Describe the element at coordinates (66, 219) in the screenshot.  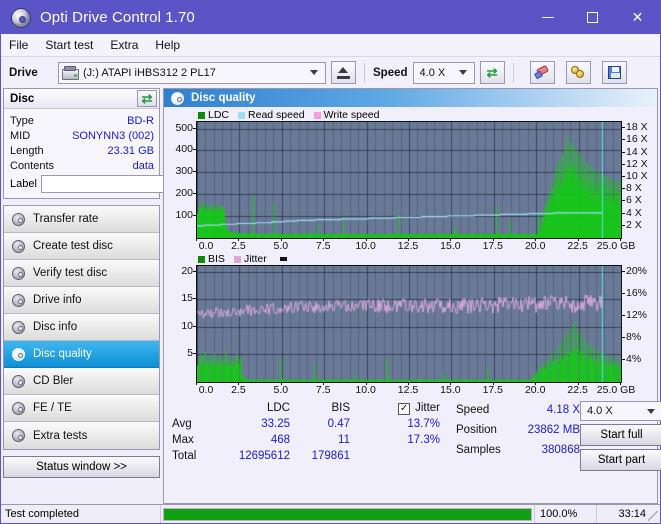
I see `sidebar-item-label: Transfer rate` at that location.